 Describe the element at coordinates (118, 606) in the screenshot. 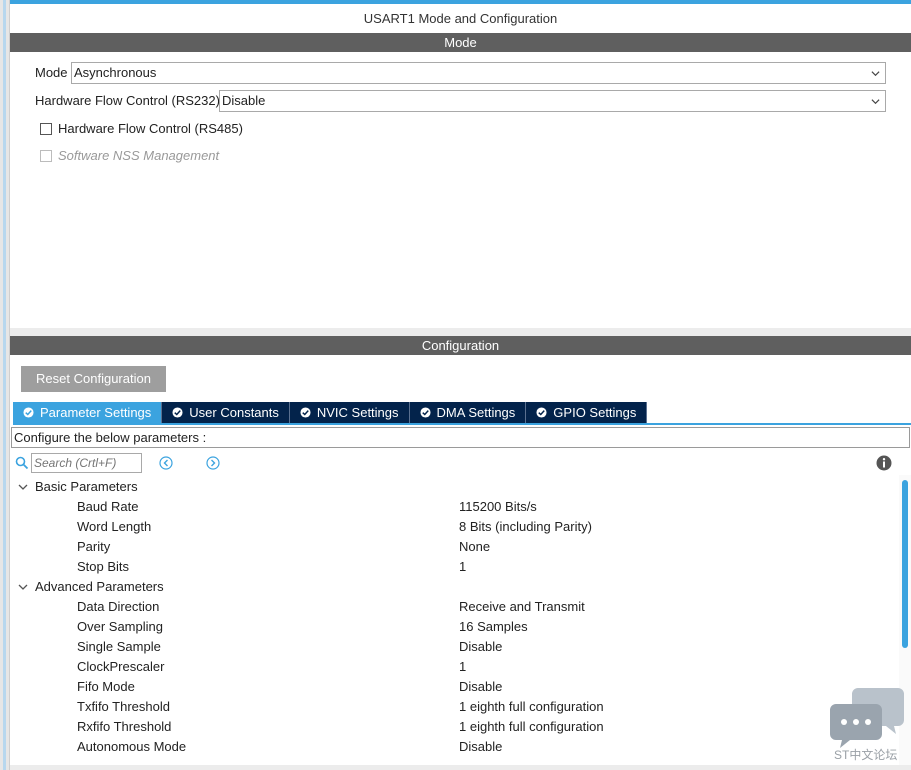

I see `param-name: Data Direction` at that location.